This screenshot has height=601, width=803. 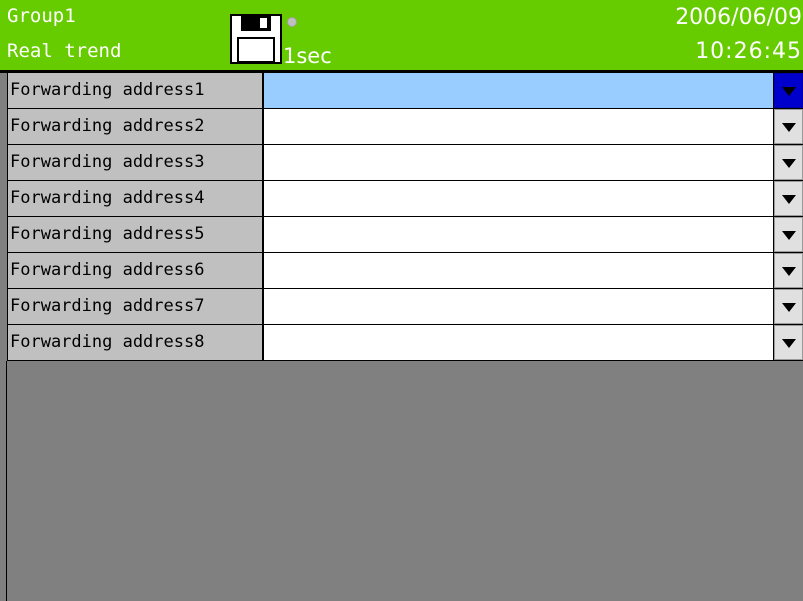 I want to click on group-name: Group1, so click(x=41, y=16).